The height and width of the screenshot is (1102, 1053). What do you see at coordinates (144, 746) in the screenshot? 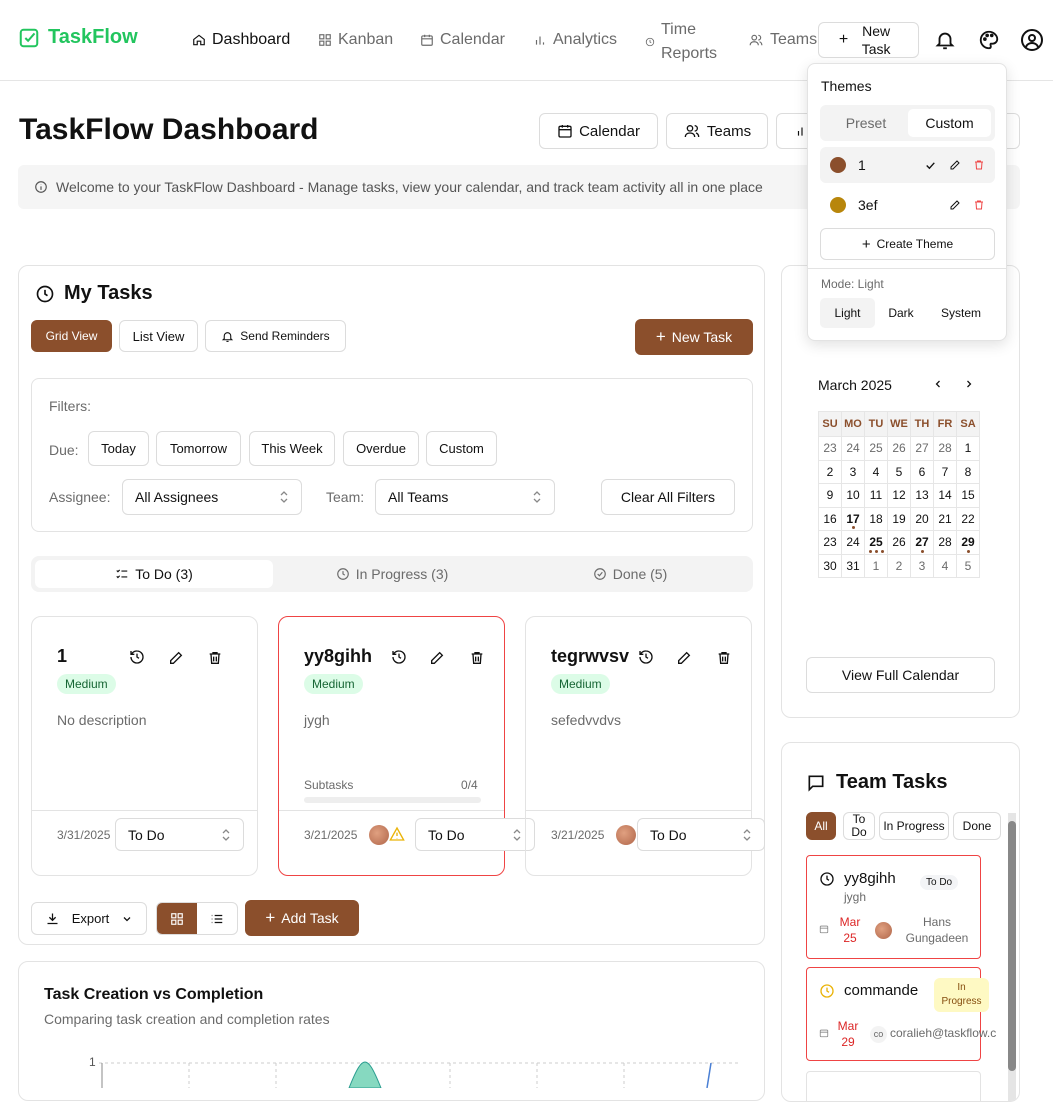
I see `task-card: 1 Medium No description 3/31/2025 To Do` at bounding box center [144, 746].